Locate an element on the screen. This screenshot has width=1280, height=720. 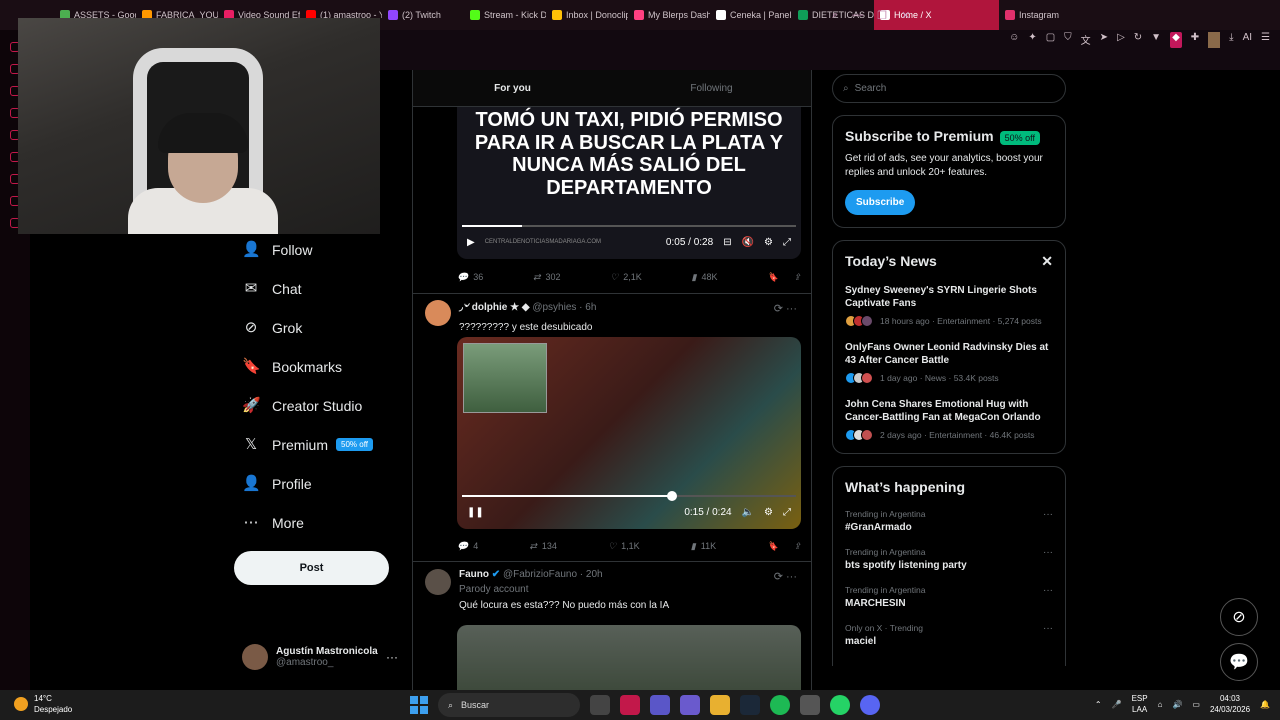
play-icon: ▷ is located at coordinates (1121, 40).